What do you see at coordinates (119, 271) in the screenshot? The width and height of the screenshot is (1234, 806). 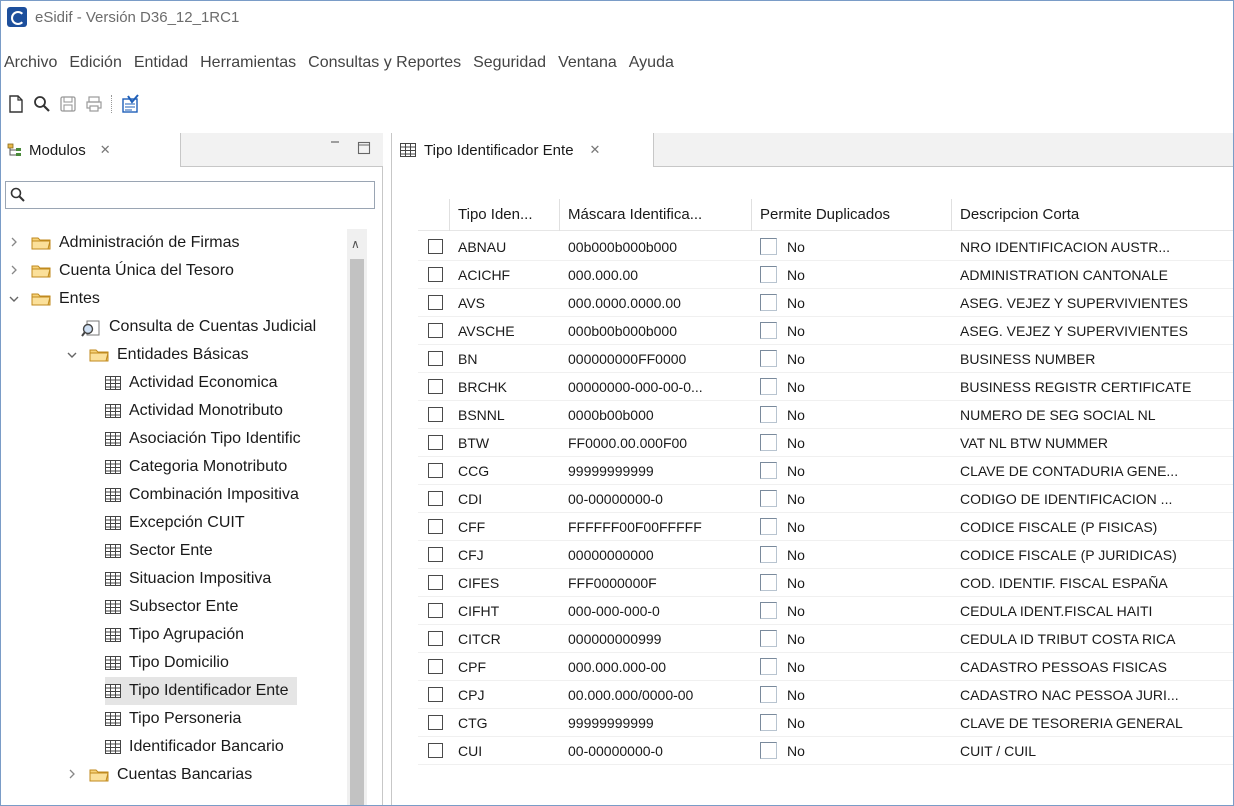 I see `tree-item: Cuenta Única del Tesoro` at bounding box center [119, 271].